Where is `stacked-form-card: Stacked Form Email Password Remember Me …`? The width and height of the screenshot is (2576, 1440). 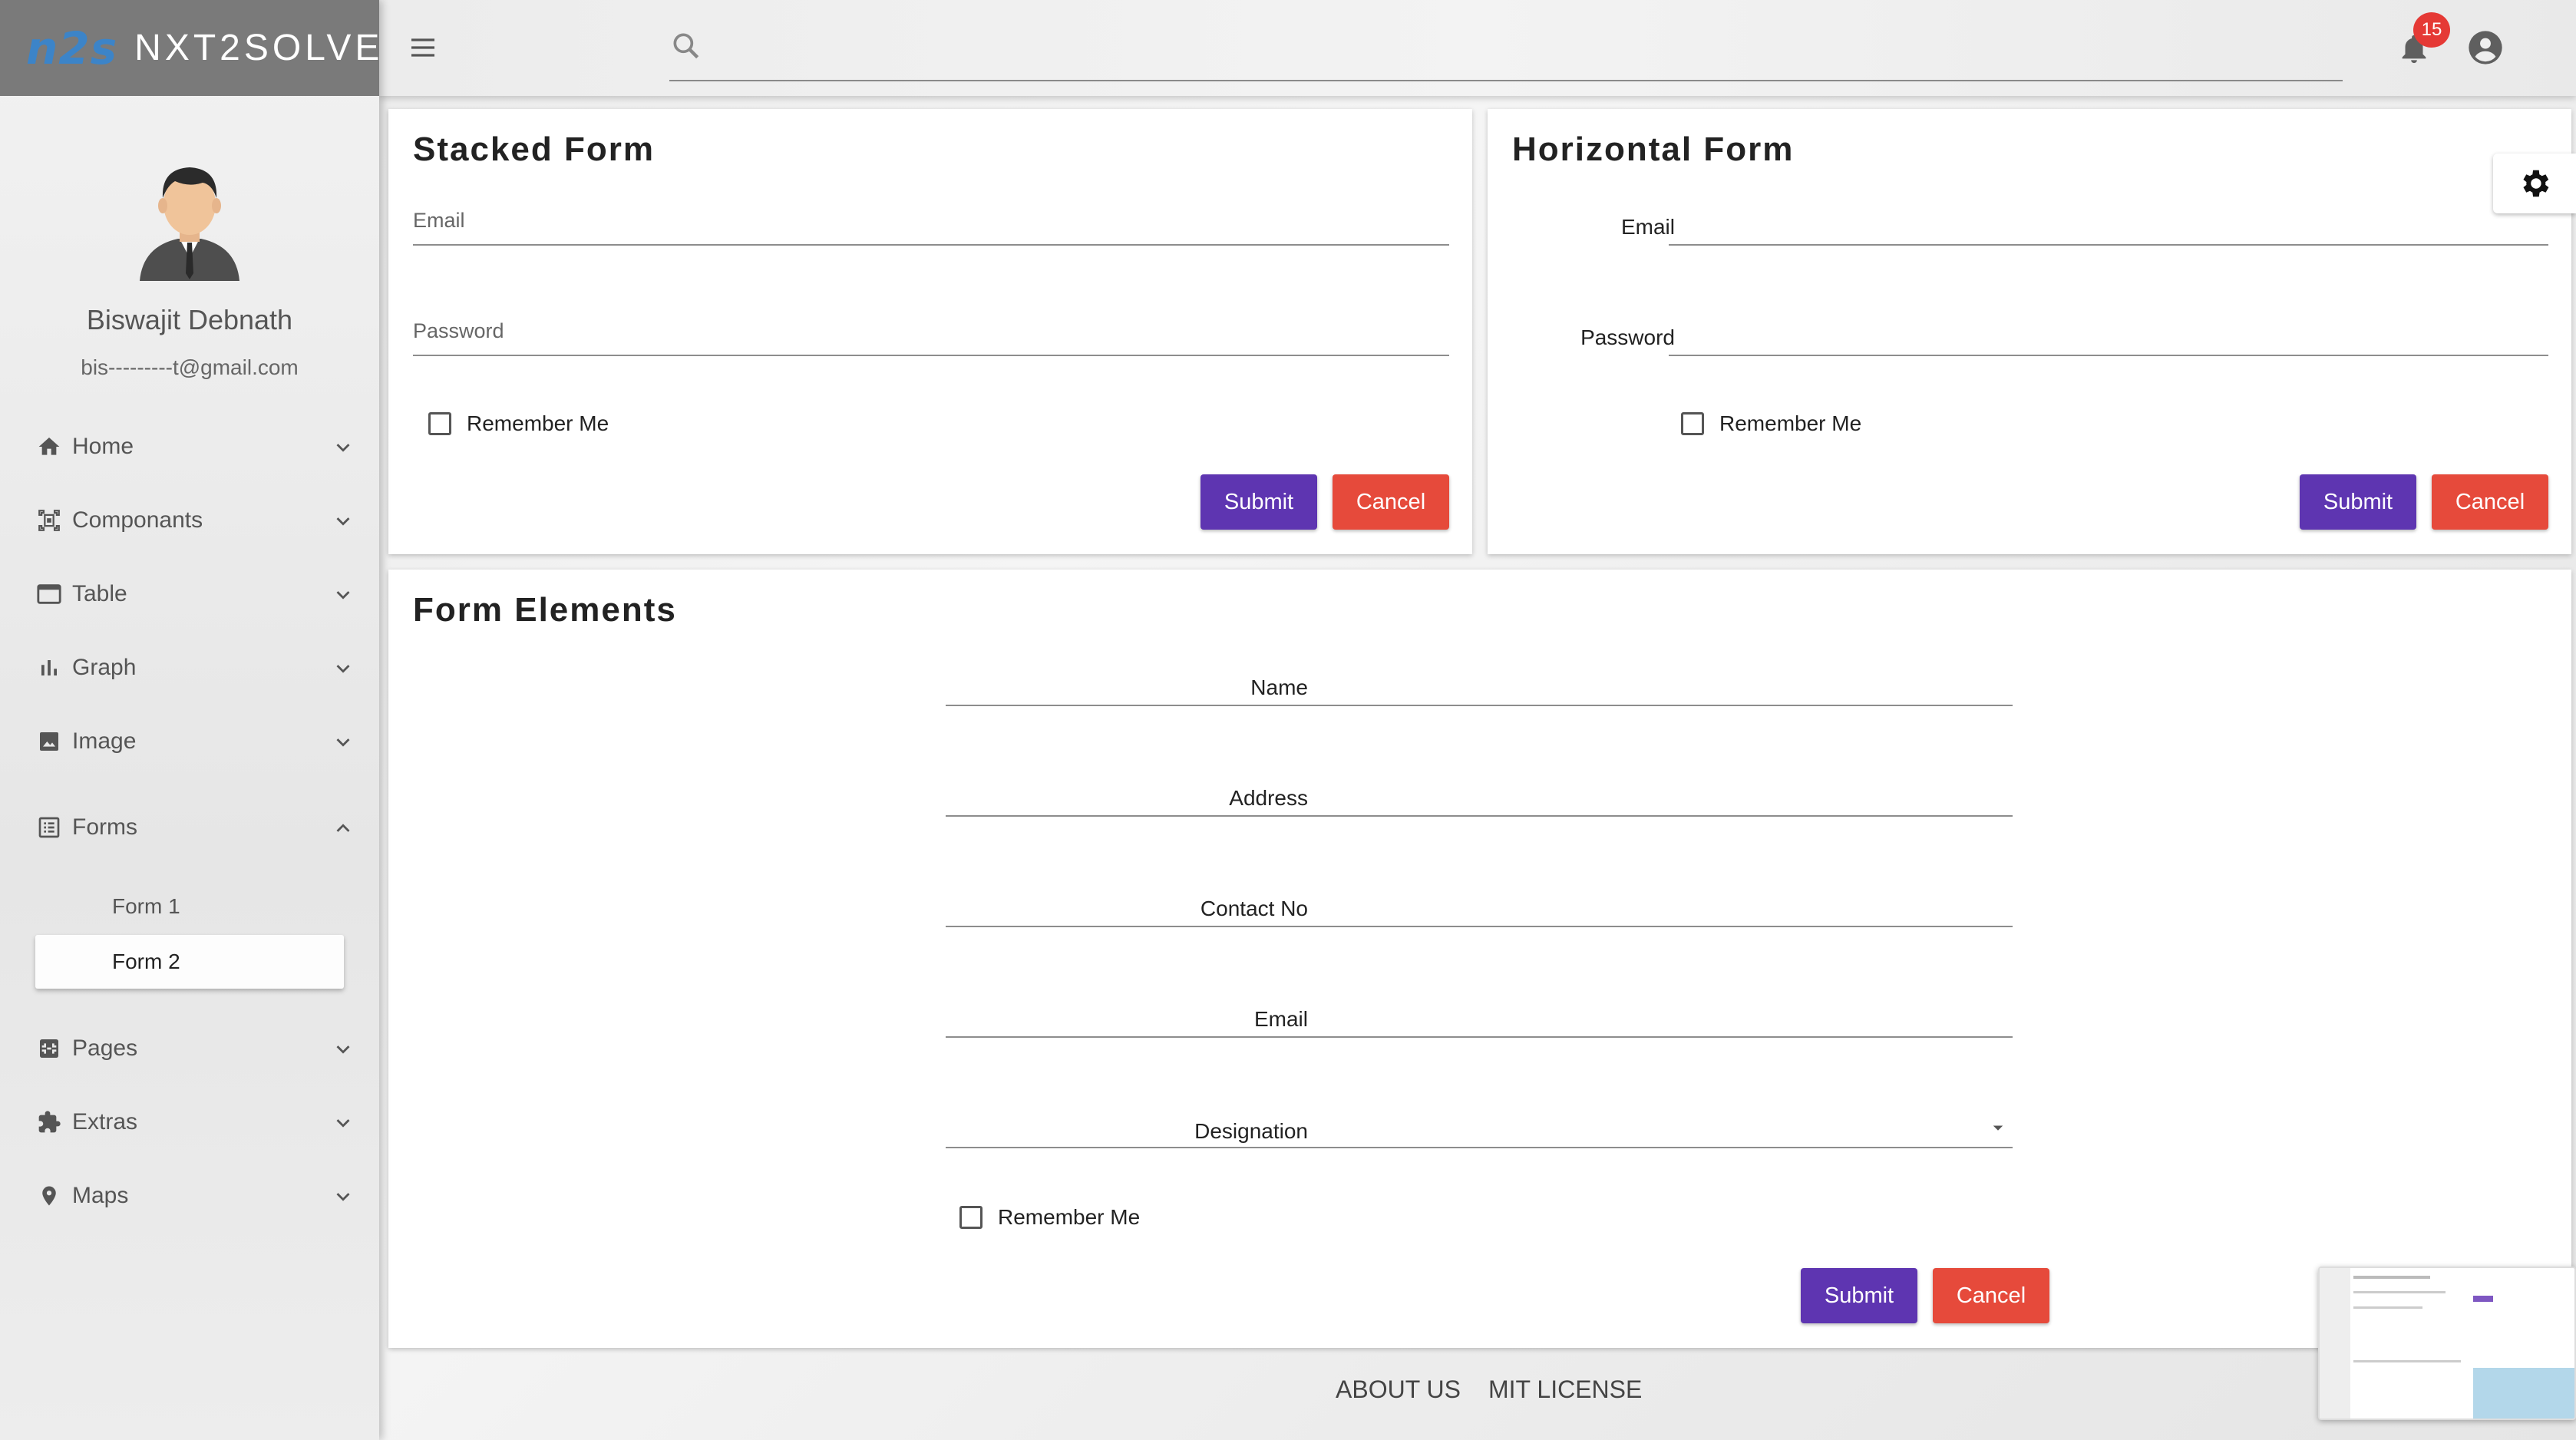
stacked-form-card: Stacked Form Email Password Remember Me … is located at coordinates (930, 331).